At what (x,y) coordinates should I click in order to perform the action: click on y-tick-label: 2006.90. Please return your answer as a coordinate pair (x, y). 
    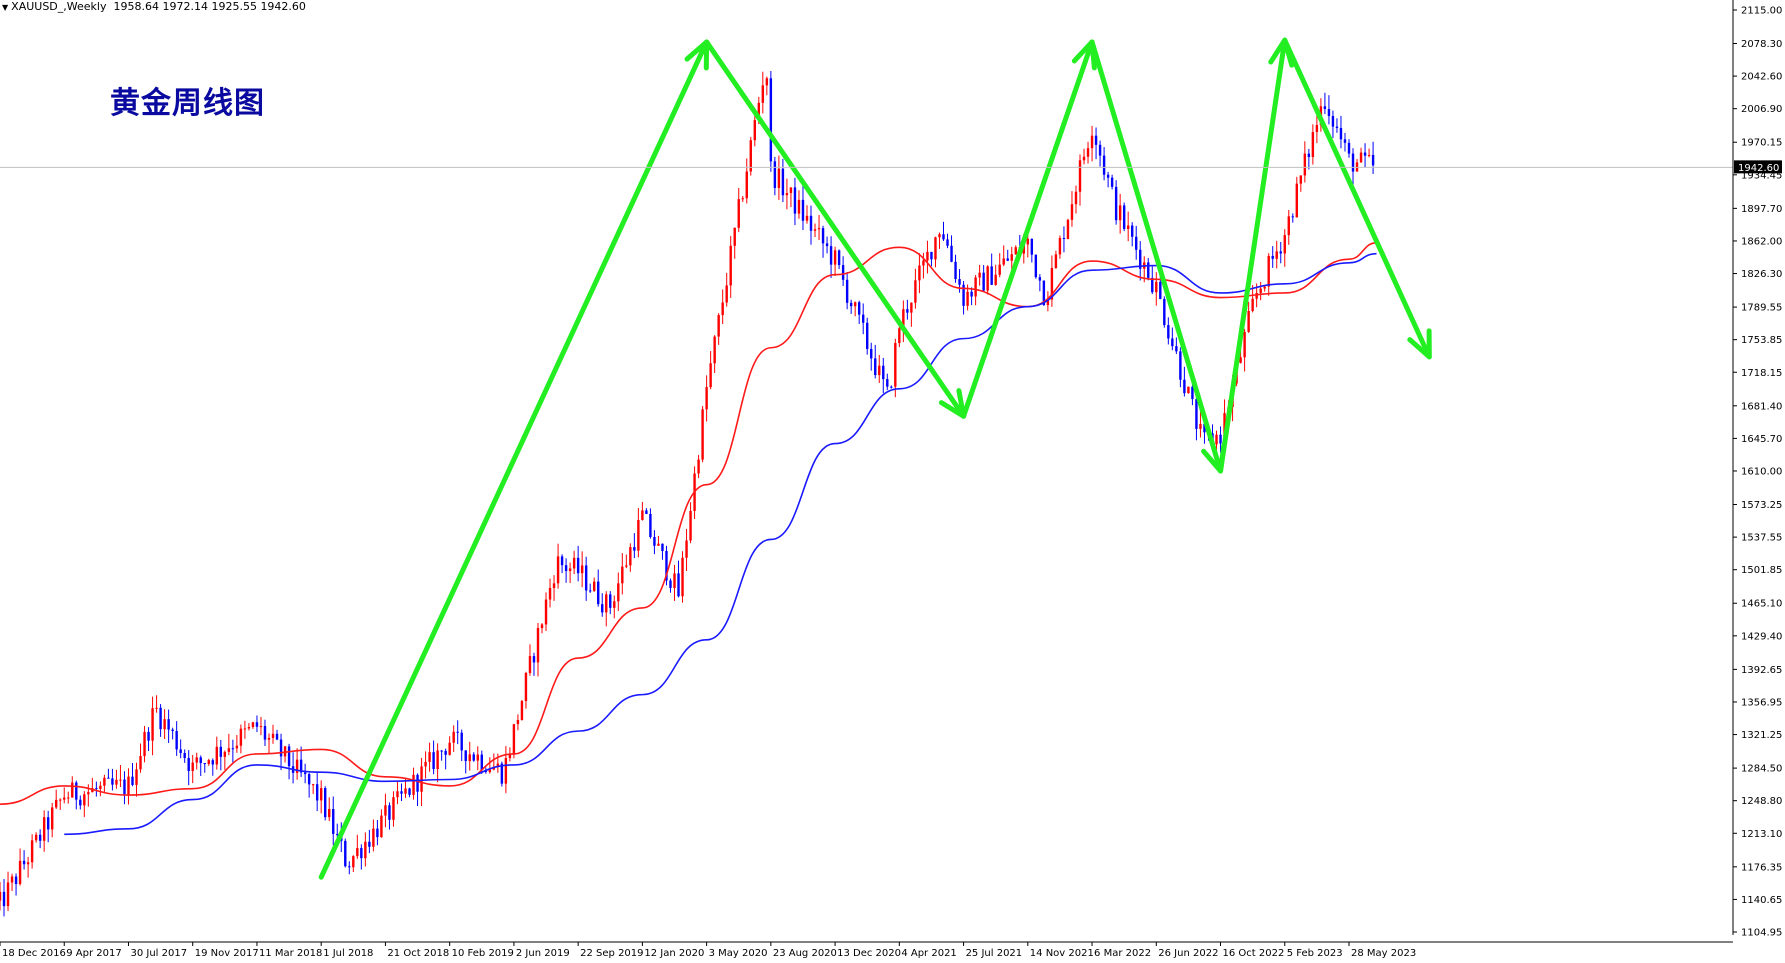
    Looking at the image, I should click on (1761, 109).